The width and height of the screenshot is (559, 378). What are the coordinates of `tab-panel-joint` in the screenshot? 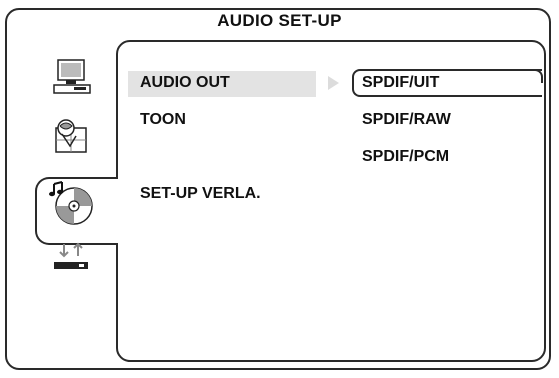 It's located at (117, 211).